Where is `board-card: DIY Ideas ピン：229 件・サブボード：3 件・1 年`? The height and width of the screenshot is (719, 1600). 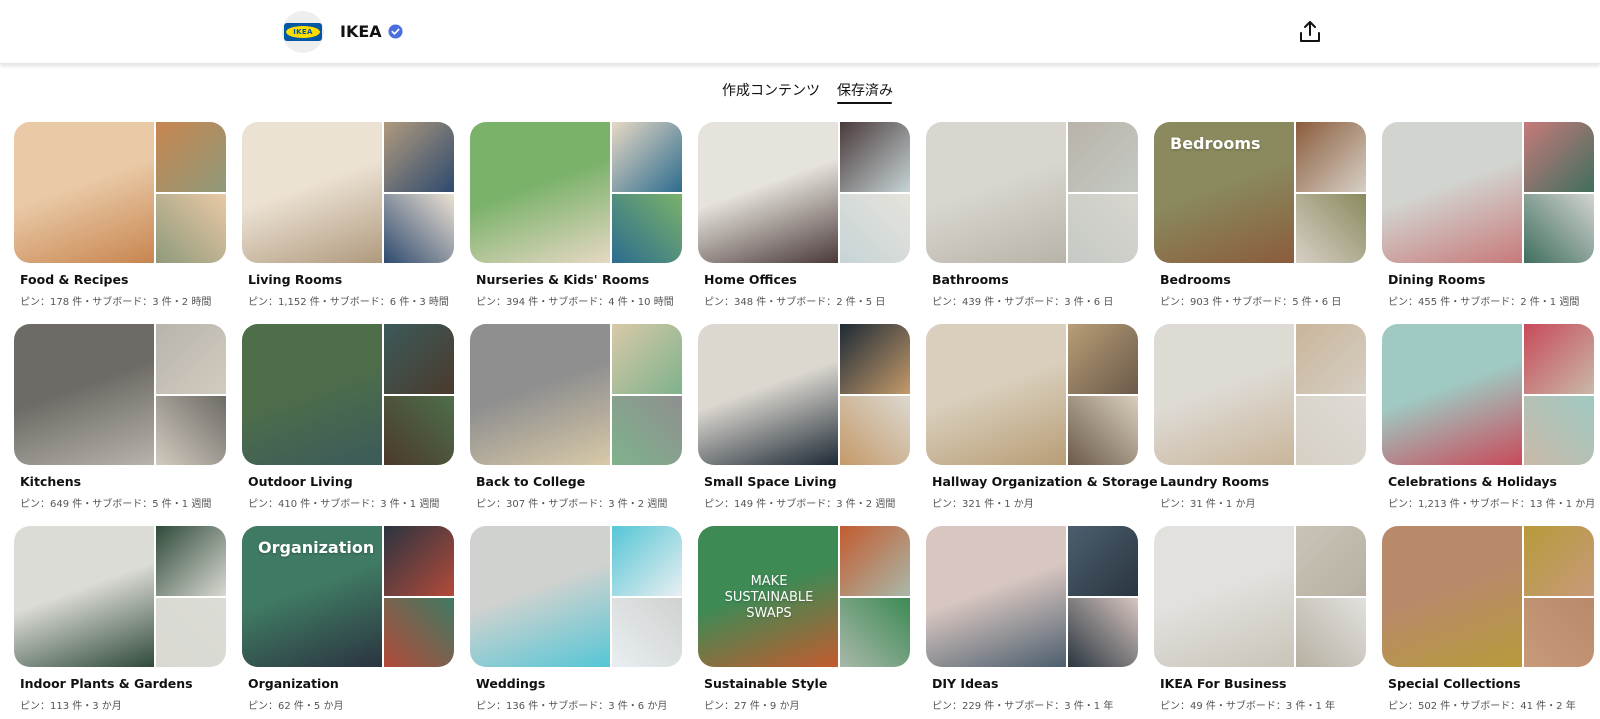
board-card: DIY Ideas ピン：229 件・サブボード：3 件・1 年 is located at coordinates (1032, 622).